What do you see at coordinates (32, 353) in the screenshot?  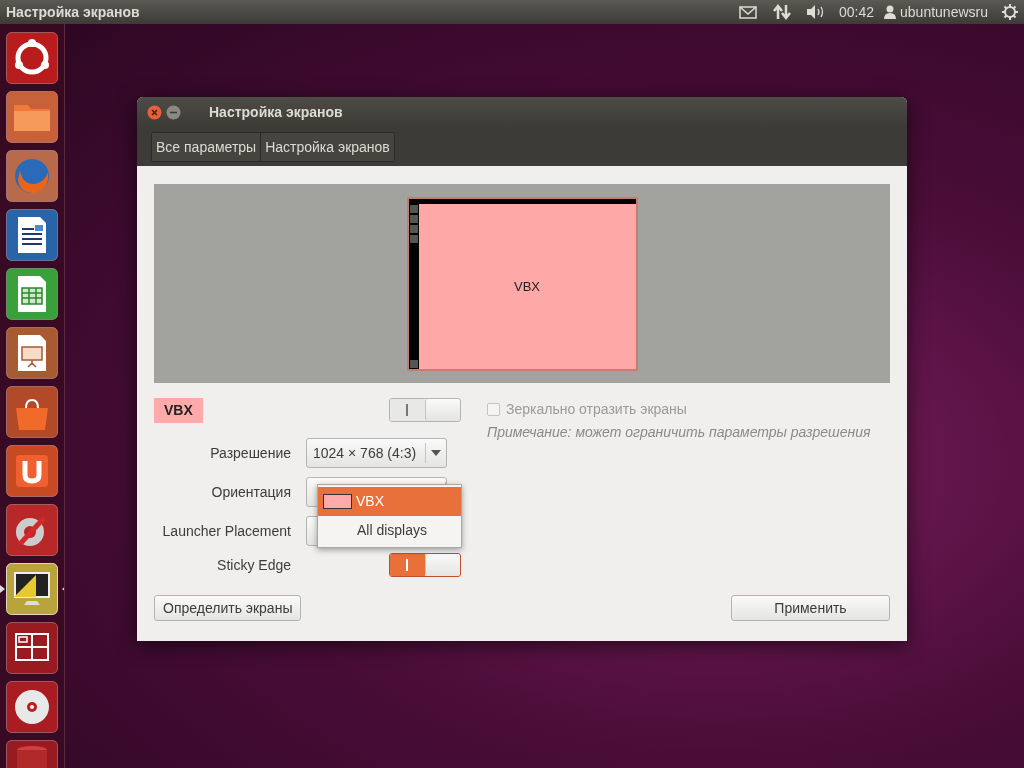 I see `presentation-icon` at bounding box center [32, 353].